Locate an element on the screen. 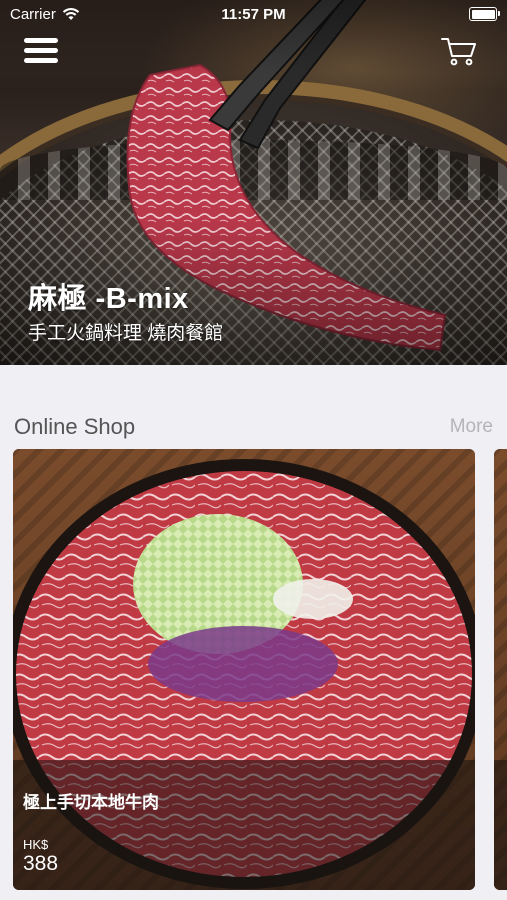 The image size is (507, 900). status-bar: Carrier 11:57 PM is located at coordinates (253, 15).